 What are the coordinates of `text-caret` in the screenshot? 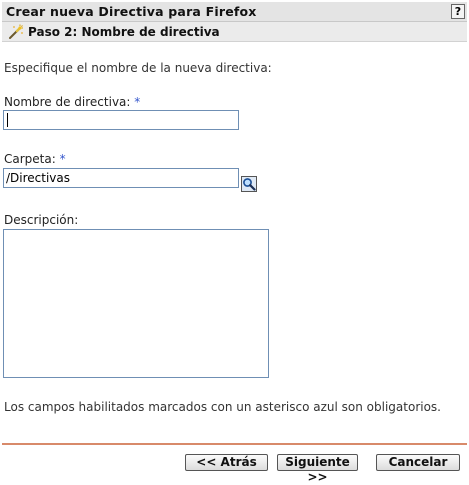 It's located at (7, 120).